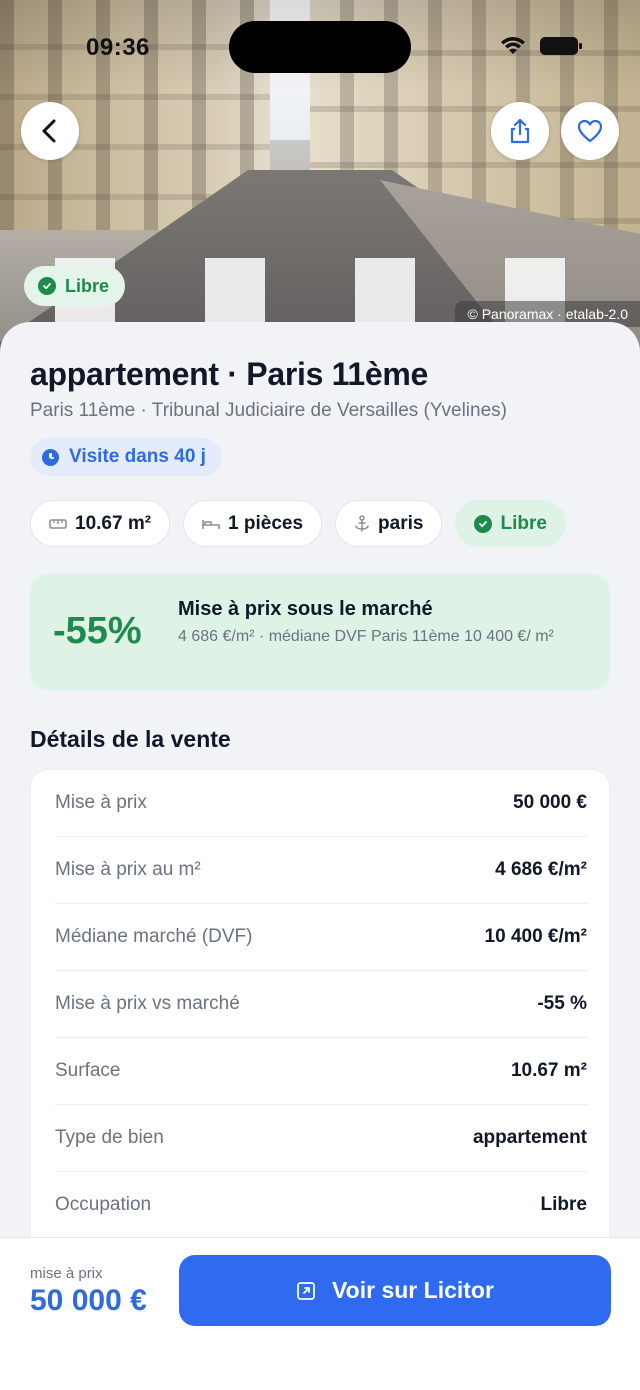  I want to click on chip-surface: 10.67 m², so click(100, 523).